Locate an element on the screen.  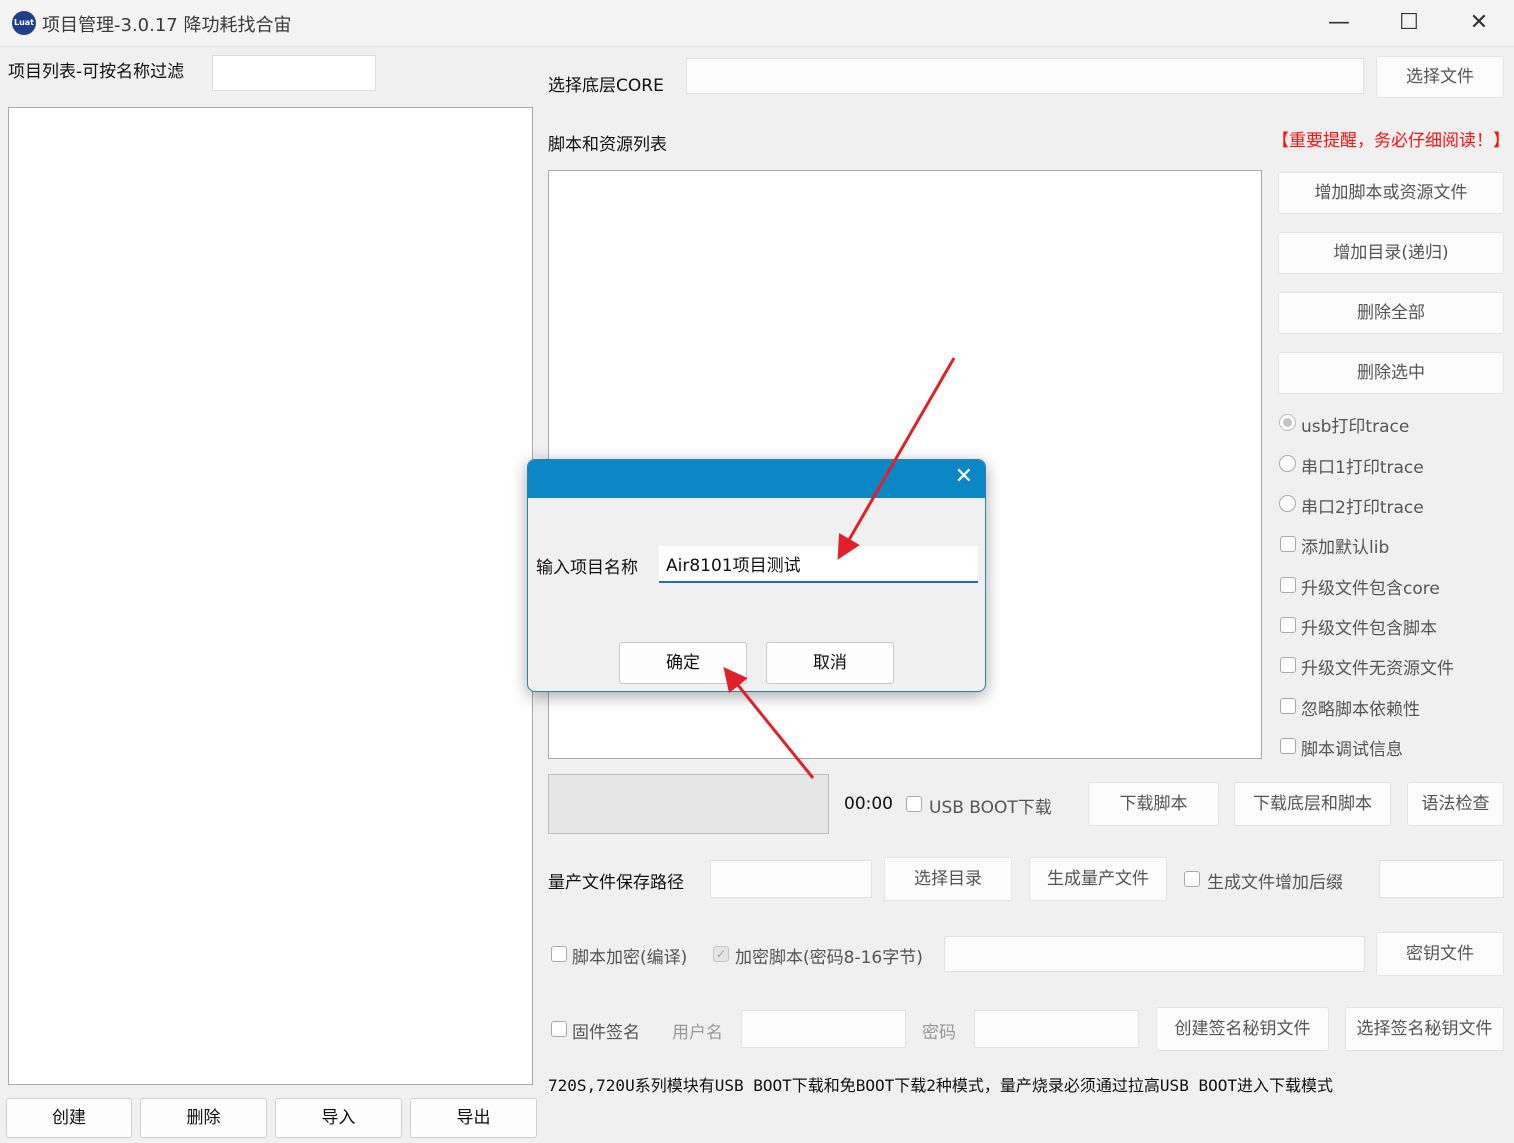
create-project-button: 创建 is located at coordinates (69, 1118).